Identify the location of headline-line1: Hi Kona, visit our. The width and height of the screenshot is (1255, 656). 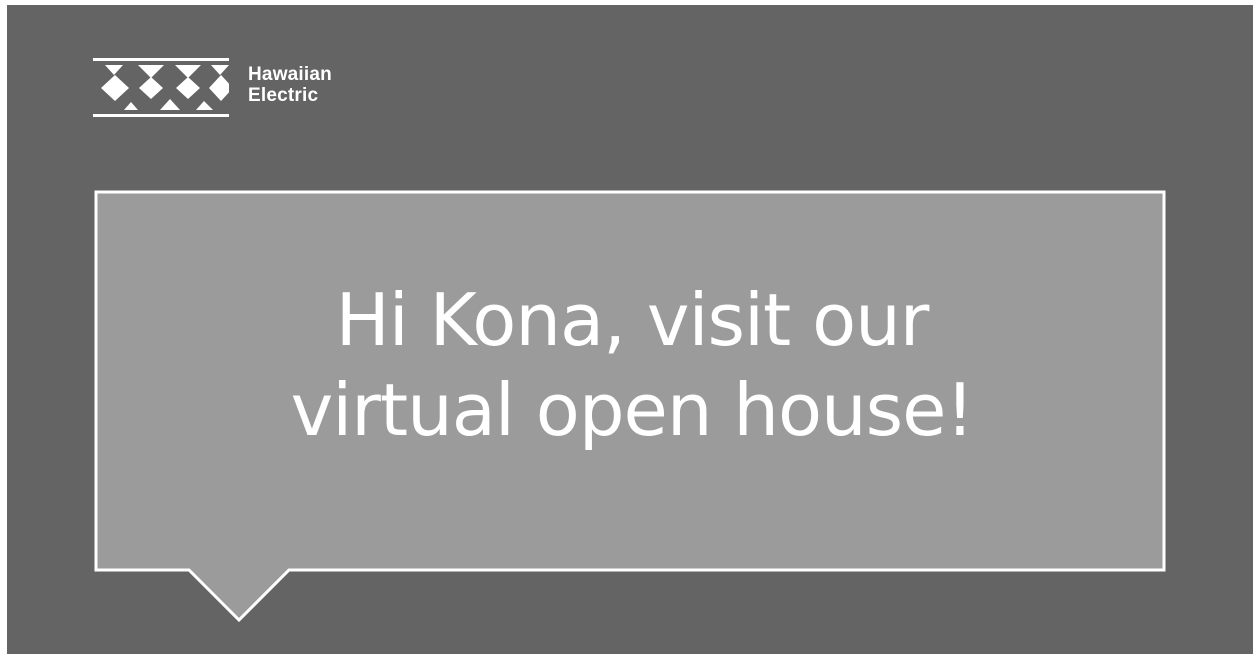
(632, 320).